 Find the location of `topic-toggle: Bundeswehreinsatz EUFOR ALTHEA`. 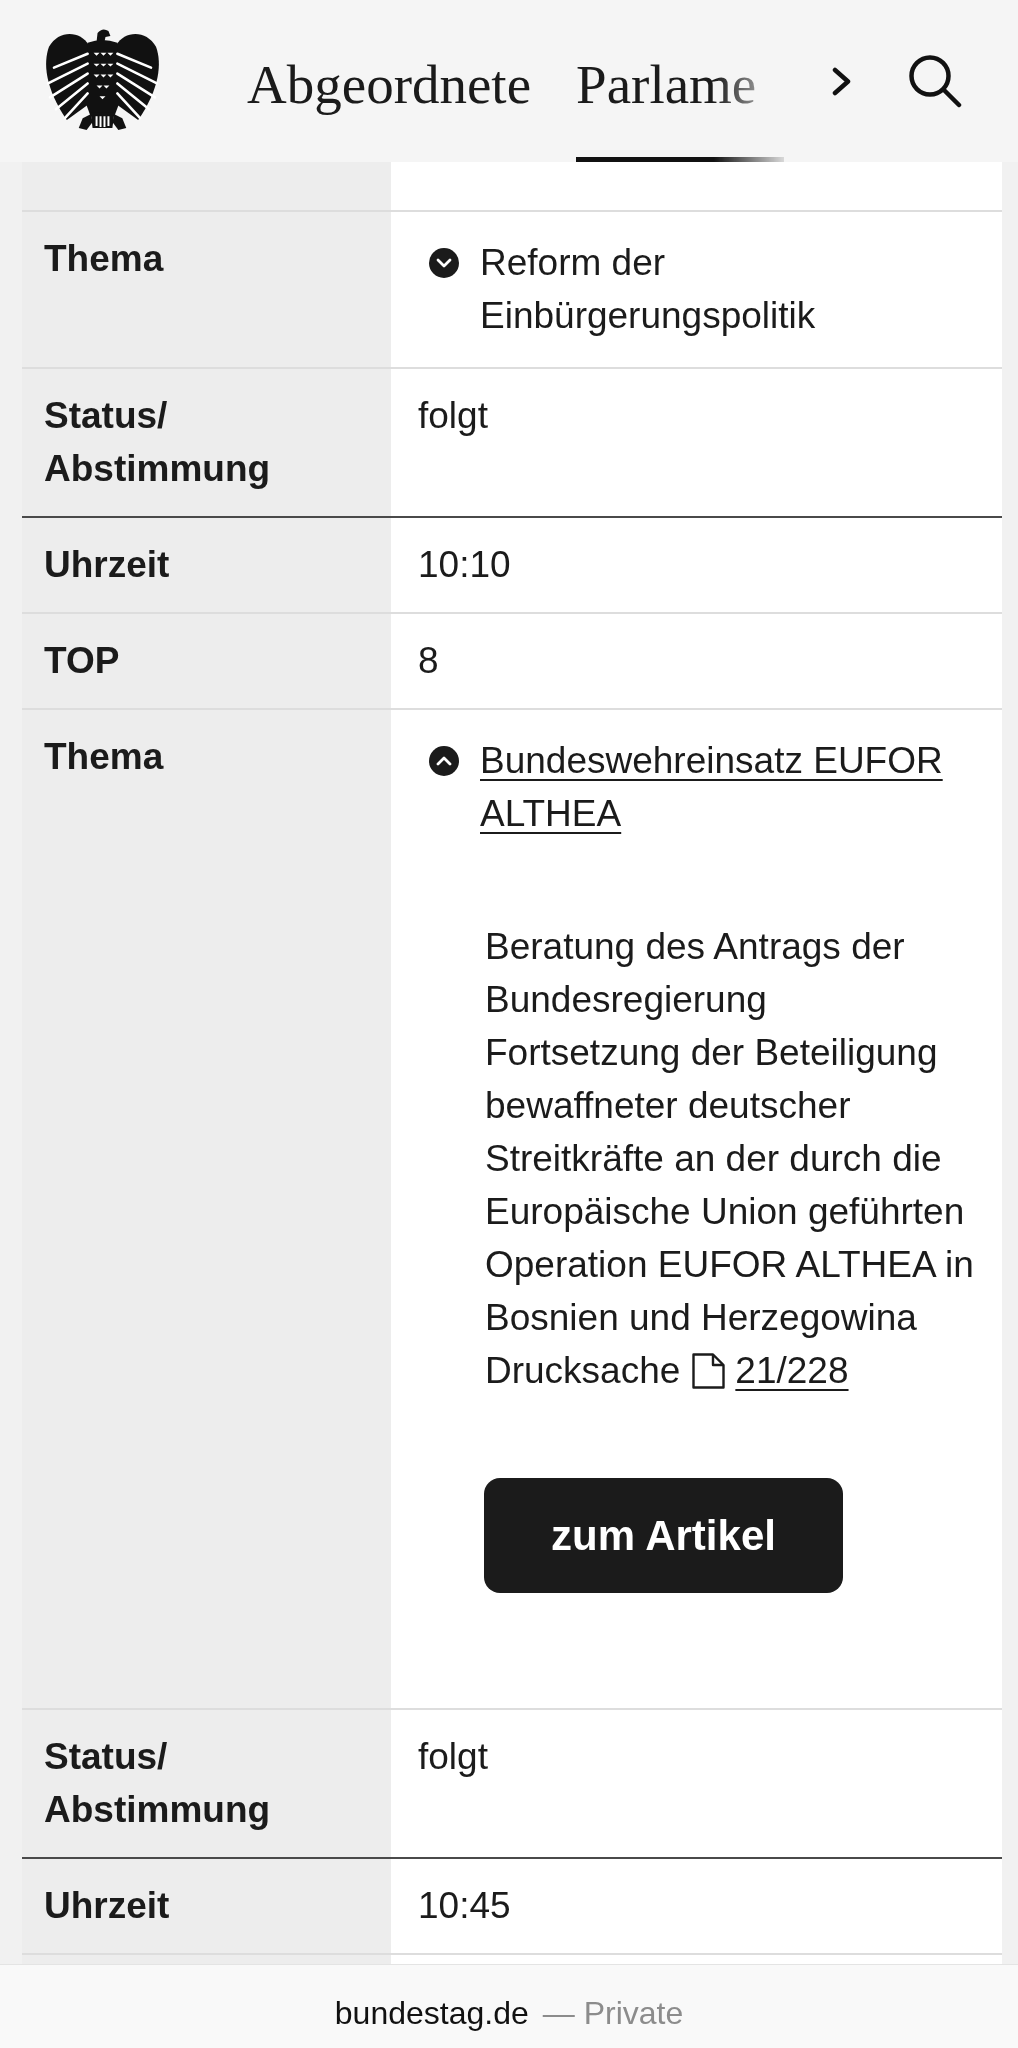

topic-toggle: Bundeswehreinsatz EUFOR ALTHEA is located at coordinates (703, 787).